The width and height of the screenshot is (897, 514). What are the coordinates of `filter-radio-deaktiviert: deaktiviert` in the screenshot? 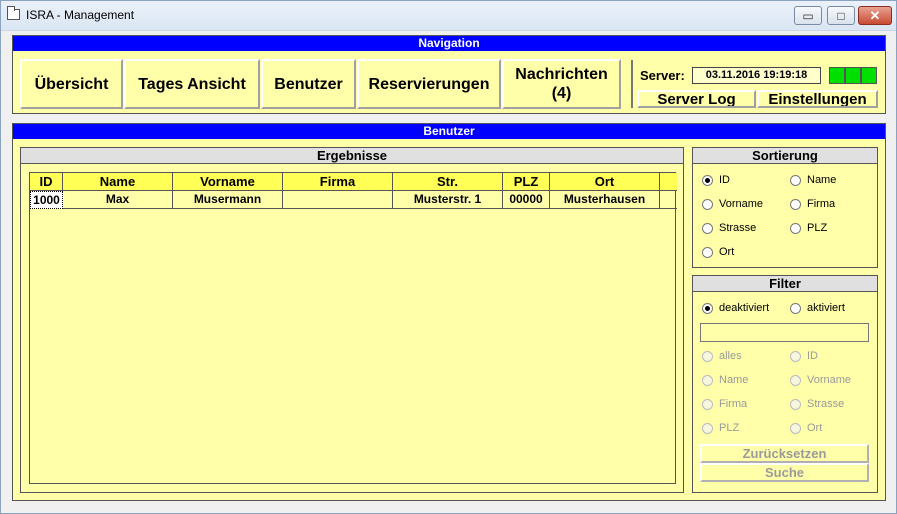 It's located at (735, 308).